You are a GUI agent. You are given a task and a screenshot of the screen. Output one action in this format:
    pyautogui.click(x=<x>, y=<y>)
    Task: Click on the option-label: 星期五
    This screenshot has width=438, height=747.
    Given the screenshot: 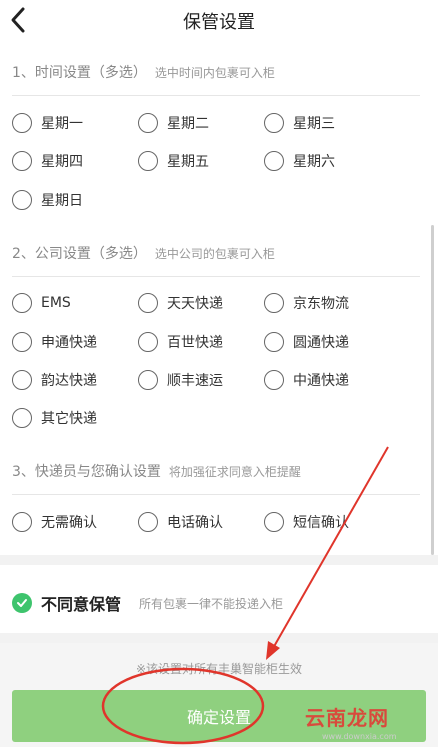 What is the action you would take?
    pyautogui.click(x=188, y=162)
    